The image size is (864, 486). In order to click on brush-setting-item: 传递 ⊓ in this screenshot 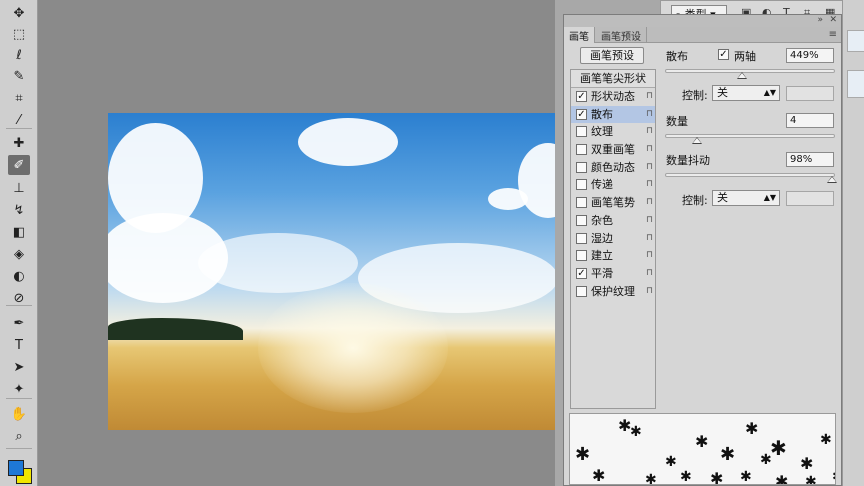, I will do `click(613, 185)`.